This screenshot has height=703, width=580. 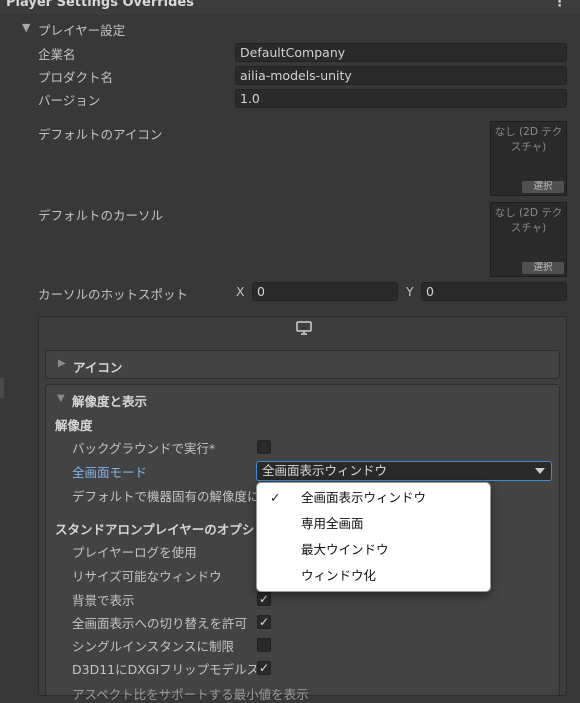 What do you see at coordinates (373, 550) in the screenshot?
I see `option-maximized-window: 最大ウインドウ` at bounding box center [373, 550].